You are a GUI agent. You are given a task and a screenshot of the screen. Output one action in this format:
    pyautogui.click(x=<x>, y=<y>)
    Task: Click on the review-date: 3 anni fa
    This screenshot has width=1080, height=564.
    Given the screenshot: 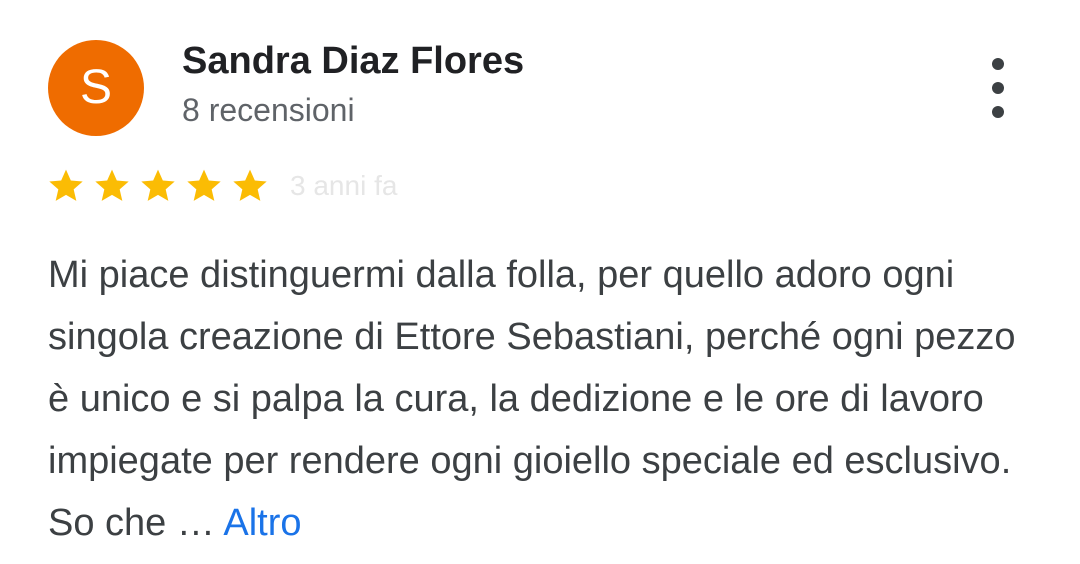 What is the action you would take?
    pyautogui.click(x=344, y=185)
    